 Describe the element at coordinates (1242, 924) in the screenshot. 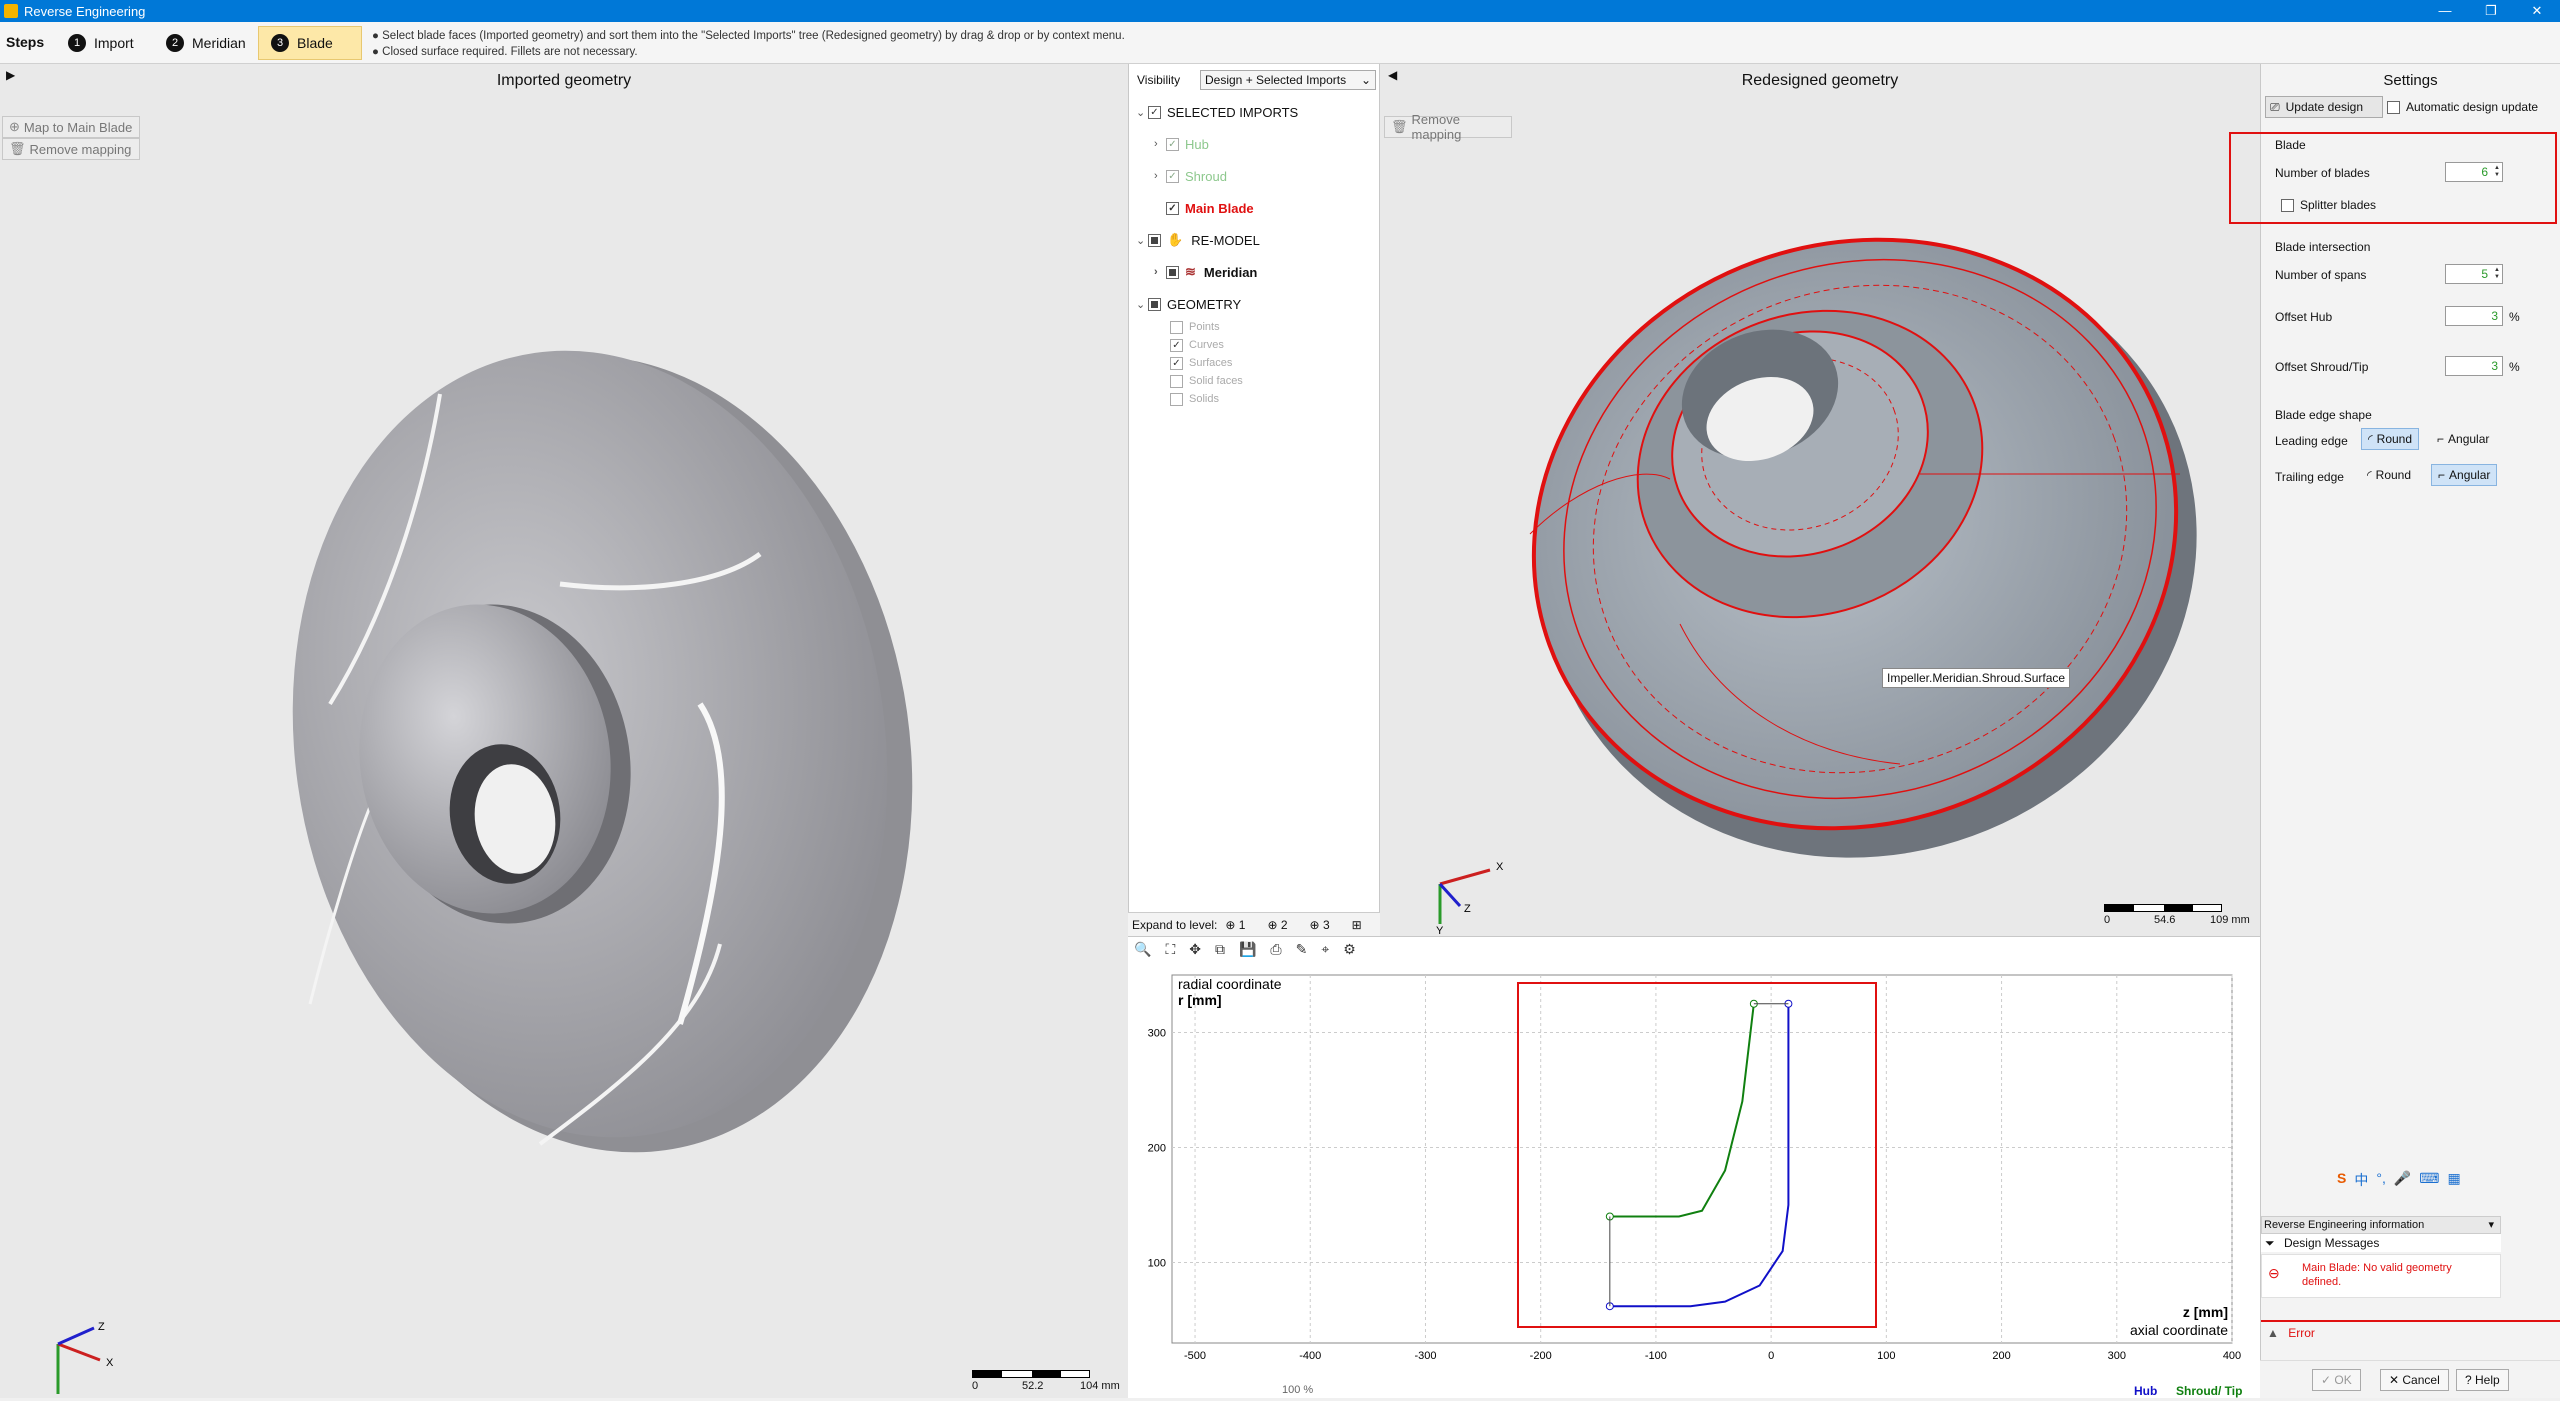

I see `level-label: 1` at that location.